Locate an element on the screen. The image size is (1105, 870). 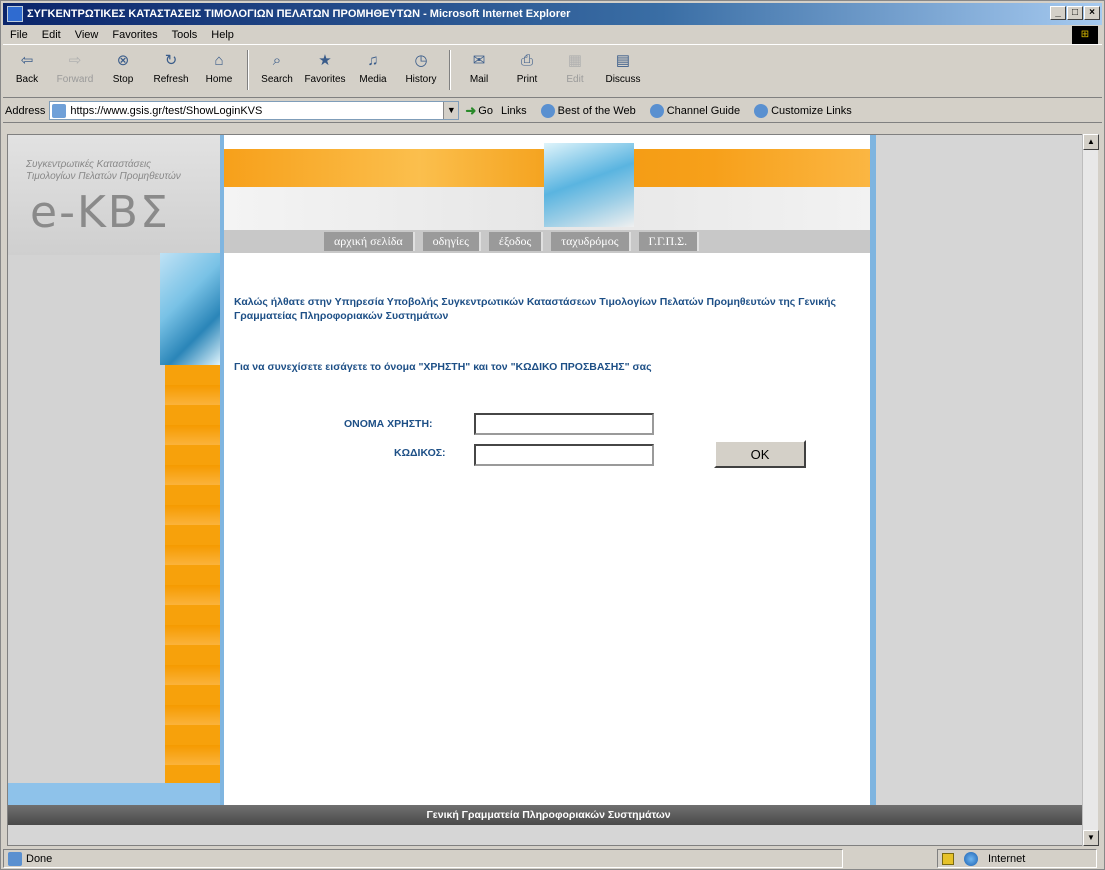
forward-button: ⇨ Forward is located at coordinates (75, 67).